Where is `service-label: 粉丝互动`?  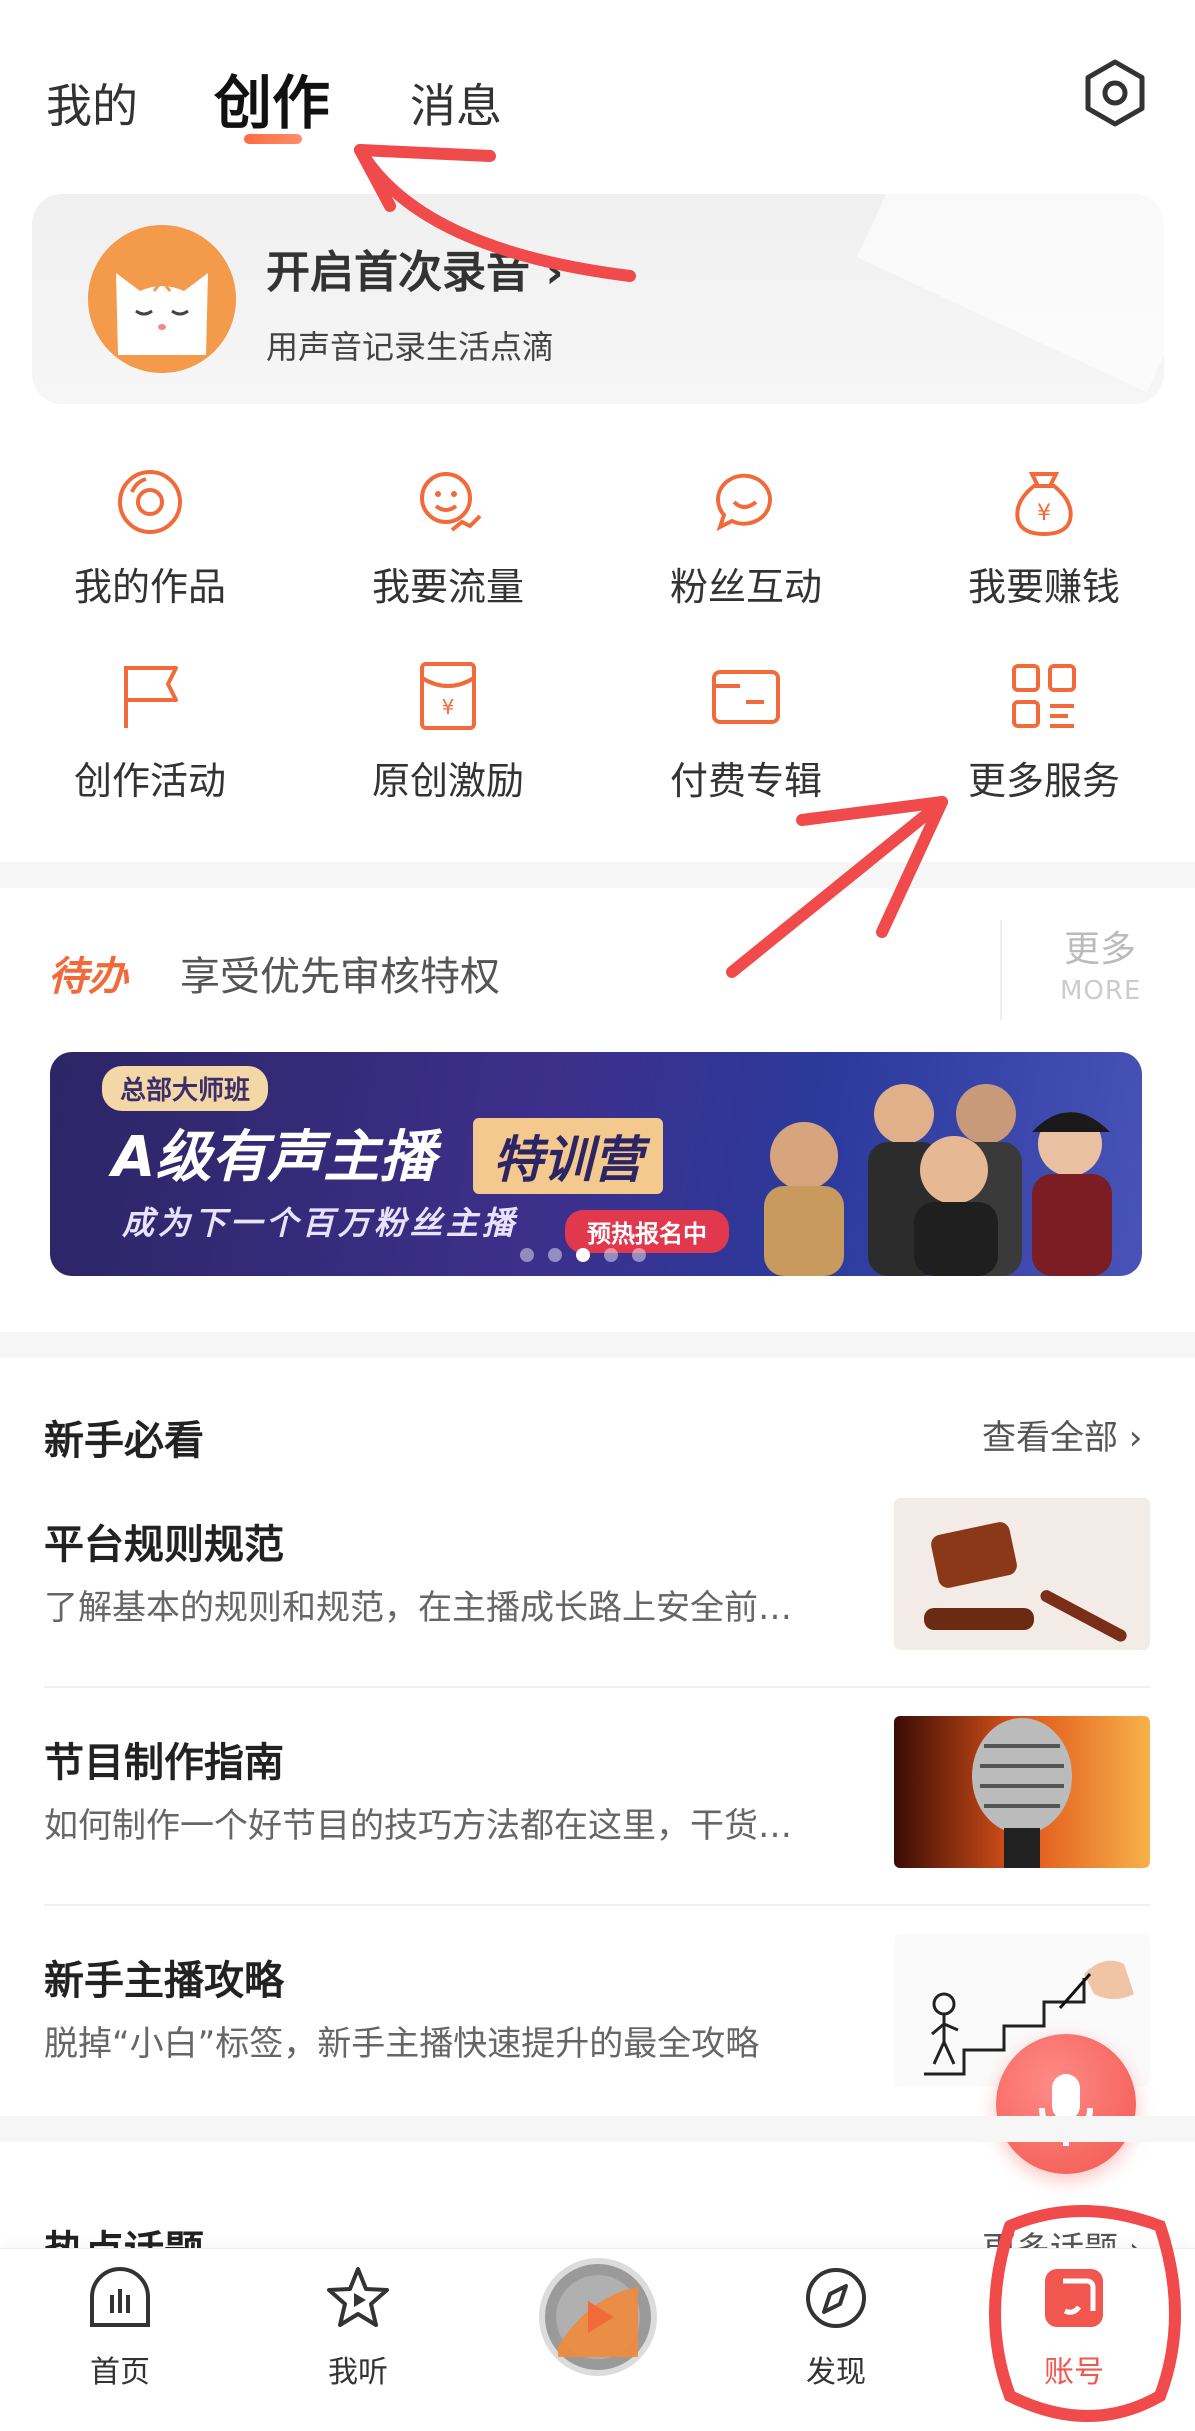 service-label: 粉丝互动 is located at coordinates (745, 587).